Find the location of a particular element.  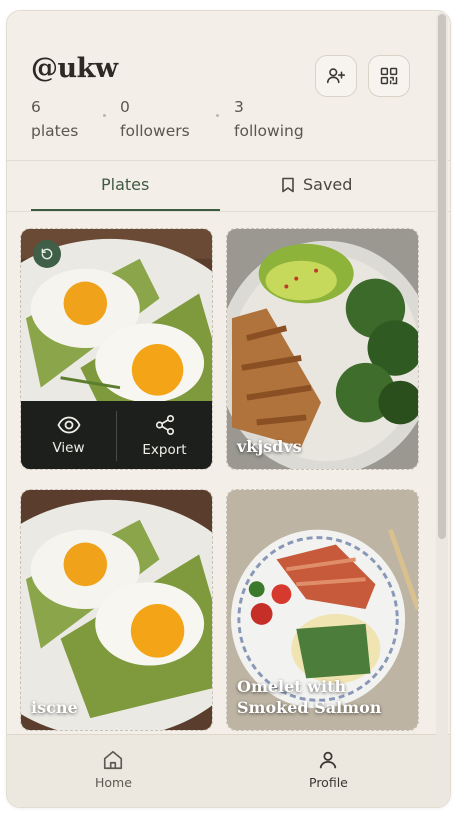

export-button: Export is located at coordinates (164, 435).